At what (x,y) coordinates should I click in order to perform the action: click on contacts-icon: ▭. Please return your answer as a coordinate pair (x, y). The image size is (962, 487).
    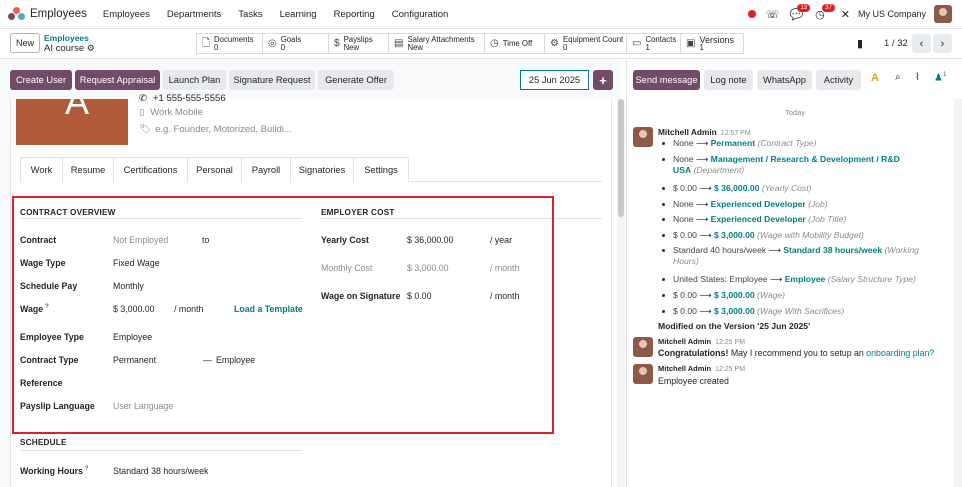
    Looking at the image, I should click on (637, 43).